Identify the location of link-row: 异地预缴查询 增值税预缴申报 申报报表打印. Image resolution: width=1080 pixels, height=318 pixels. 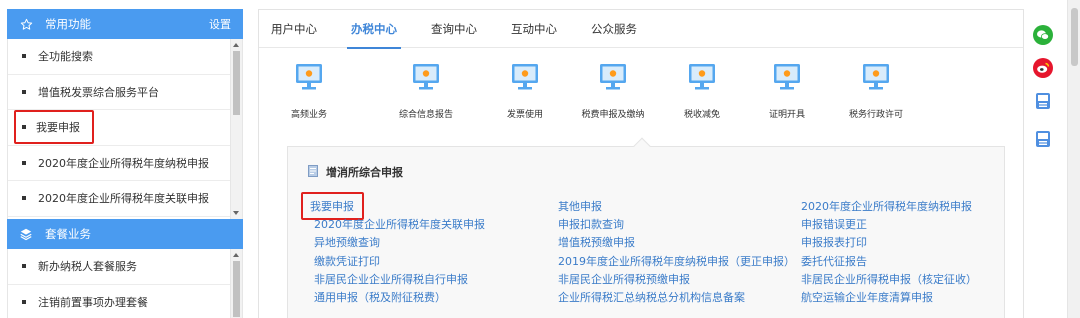
(664, 243).